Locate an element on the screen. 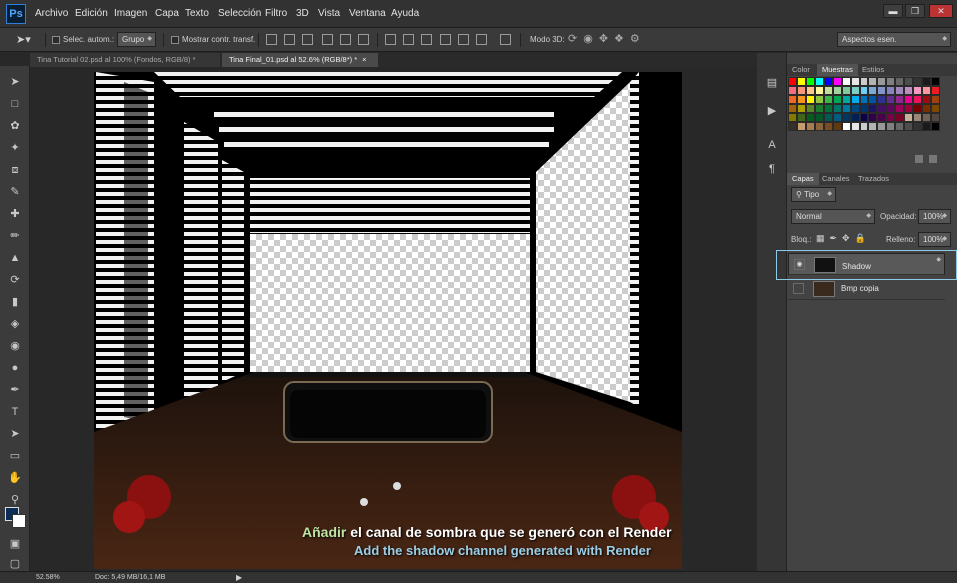  auto-align-icon is located at coordinates (505, 39).